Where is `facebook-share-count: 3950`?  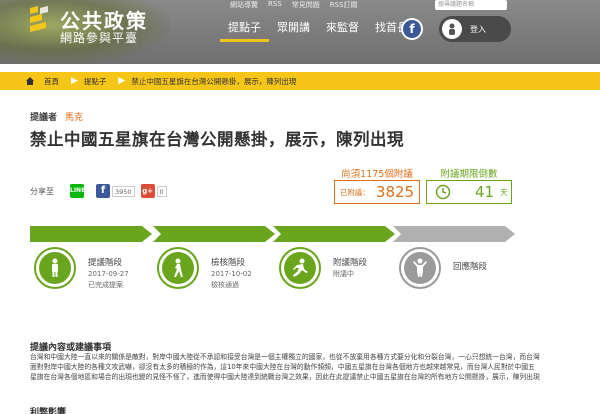 facebook-share-count: 3950 is located at coordinates (123, 191).